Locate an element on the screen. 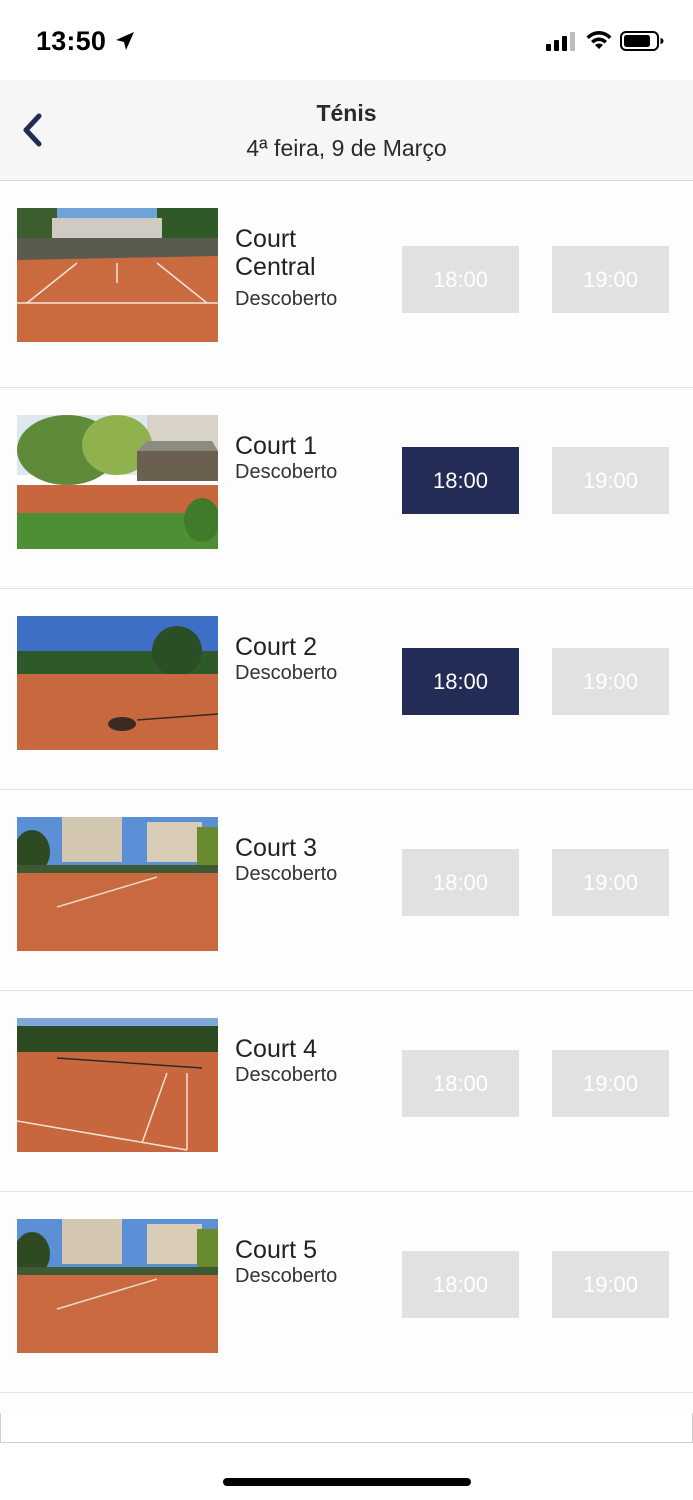 The image size is (693, 1500). court-row: Court 2 Descoberto 18:00 19:00 is located at coordinates (346, 689).